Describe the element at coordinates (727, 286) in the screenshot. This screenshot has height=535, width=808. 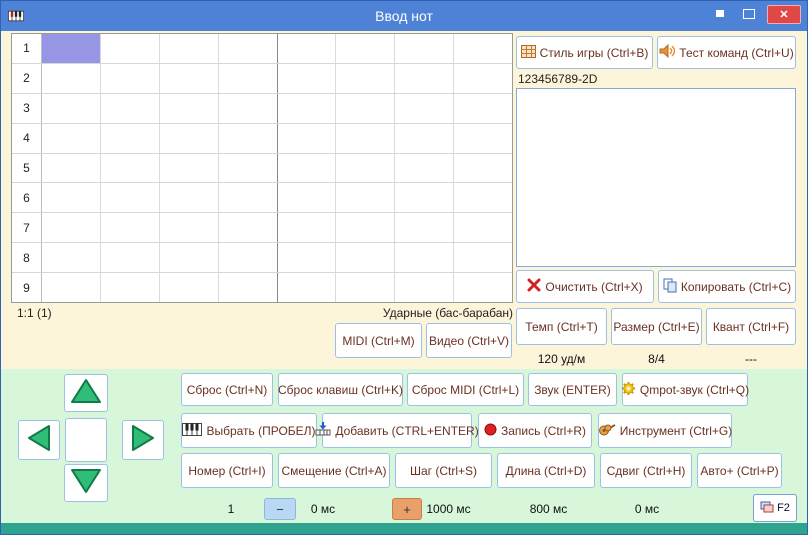
I see `copy-button: Копировать (Ctrl+C)` at that location.